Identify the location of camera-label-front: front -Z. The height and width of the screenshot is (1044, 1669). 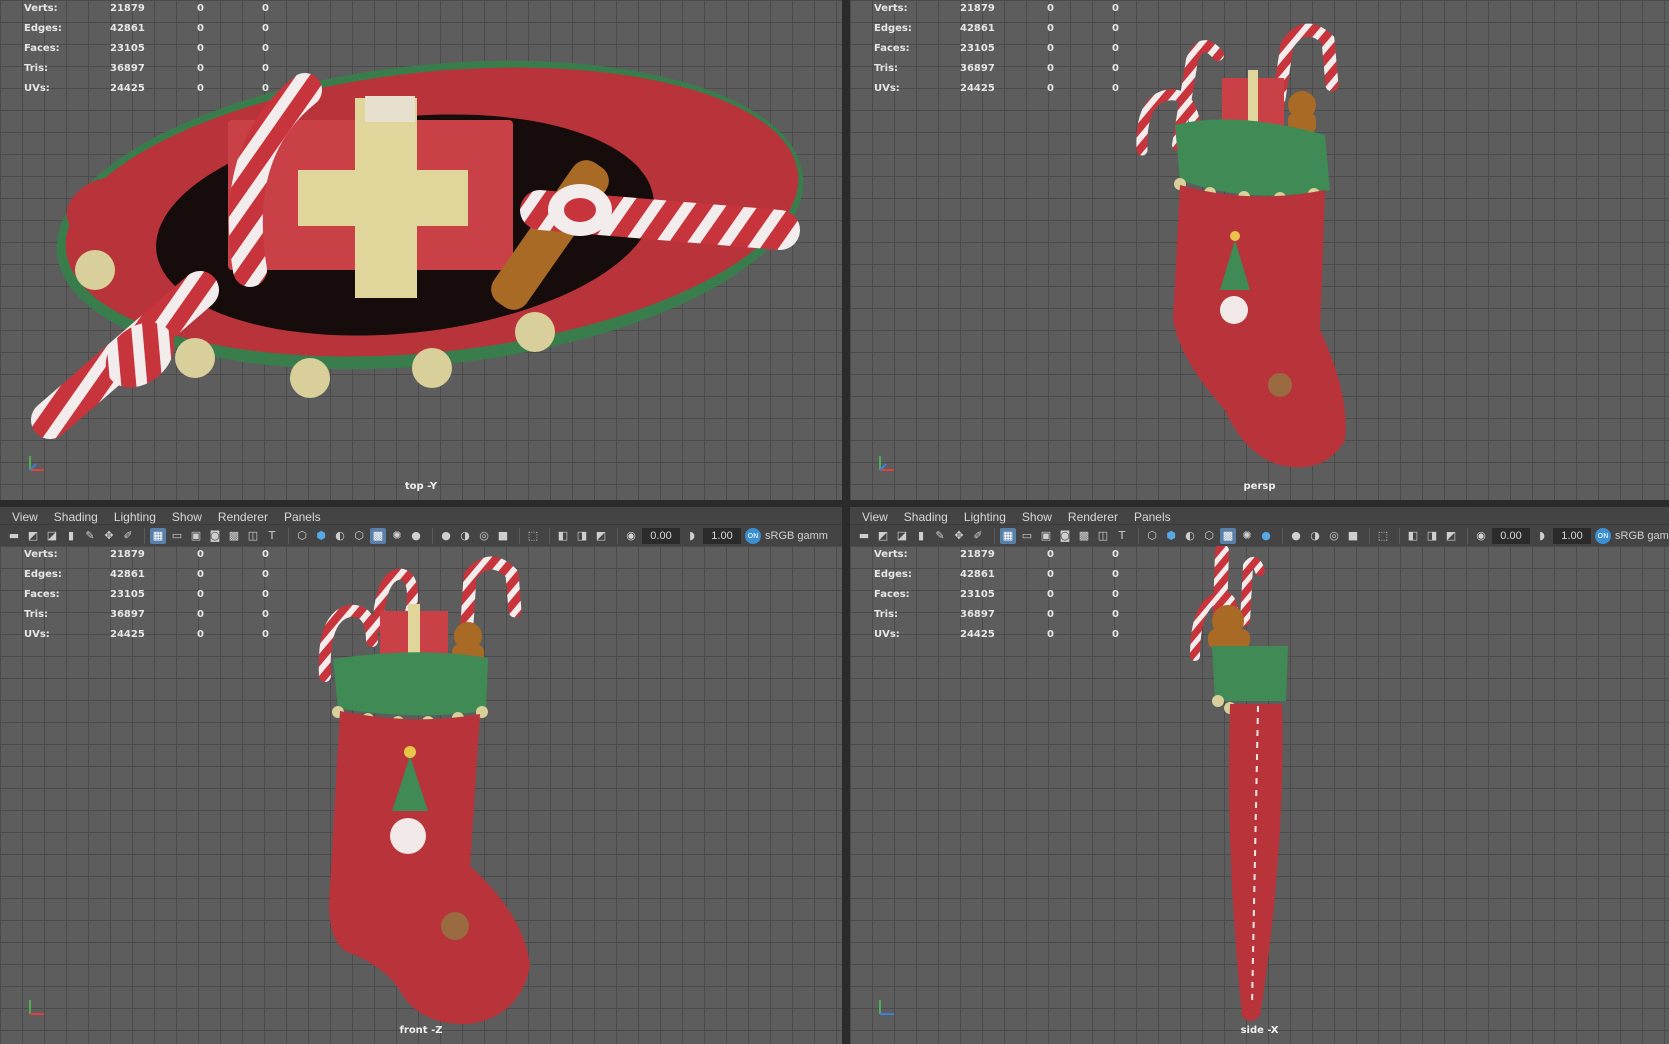
(421, 1030).